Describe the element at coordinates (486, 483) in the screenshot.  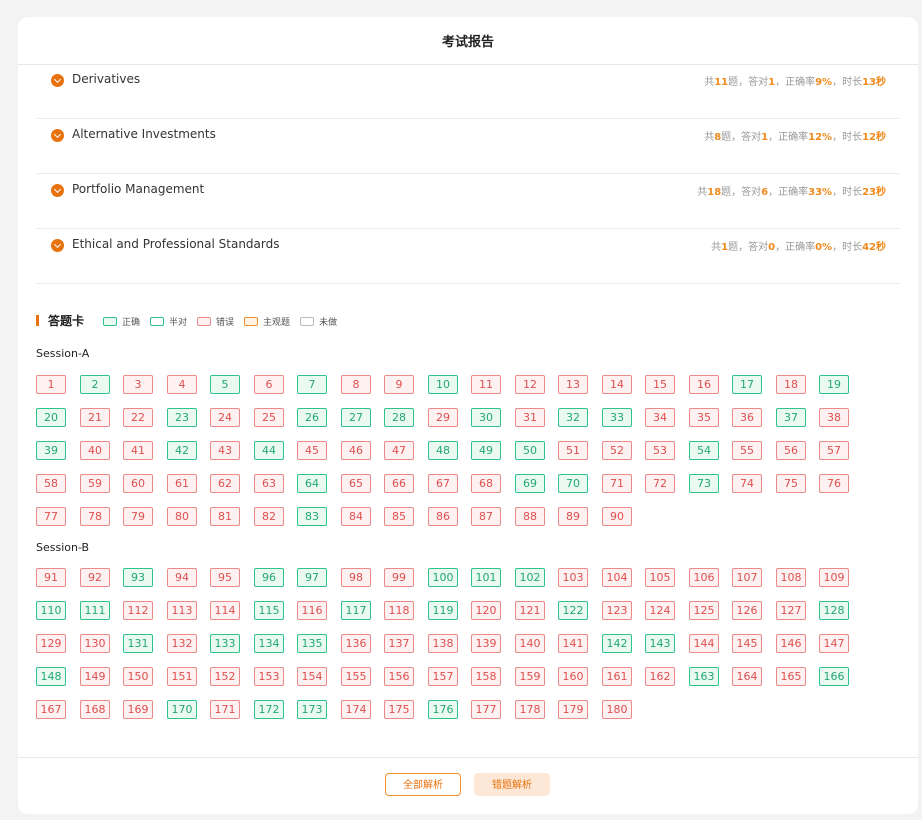
I see `question-68-button: 68` at that location.